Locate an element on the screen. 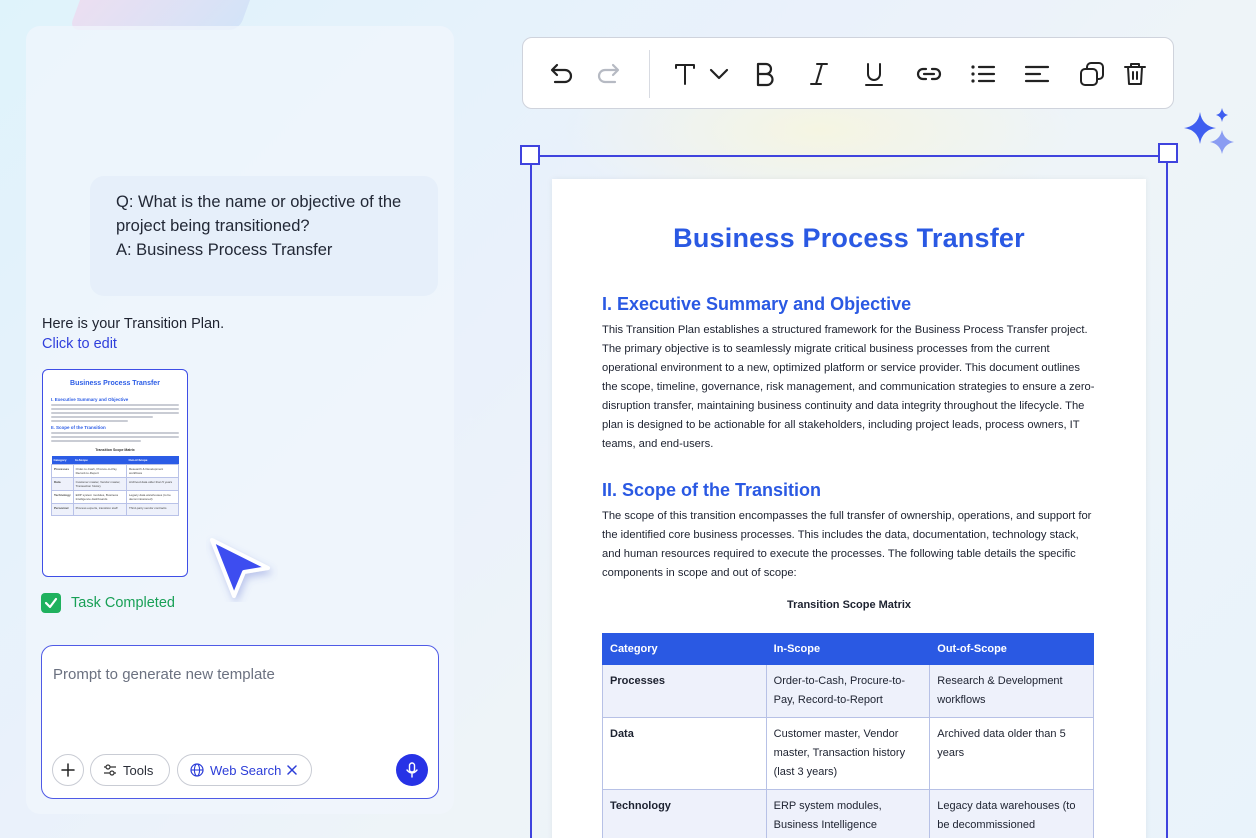 This screenshot has width=1256, height=838. undo-icon is located at coordinates (561, 73).